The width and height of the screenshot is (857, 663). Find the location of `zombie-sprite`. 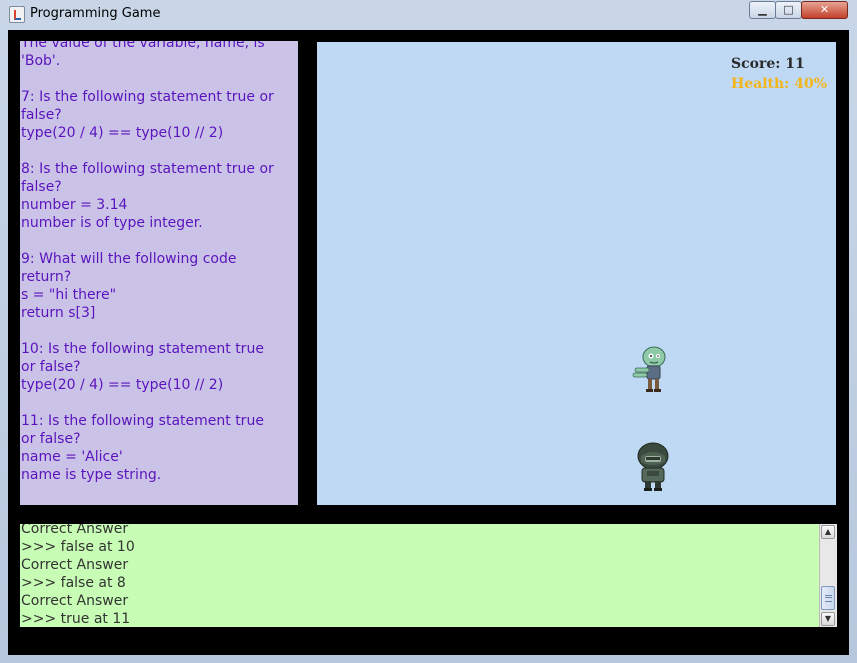

zombie-sprite is located at coordinates (649, 369).